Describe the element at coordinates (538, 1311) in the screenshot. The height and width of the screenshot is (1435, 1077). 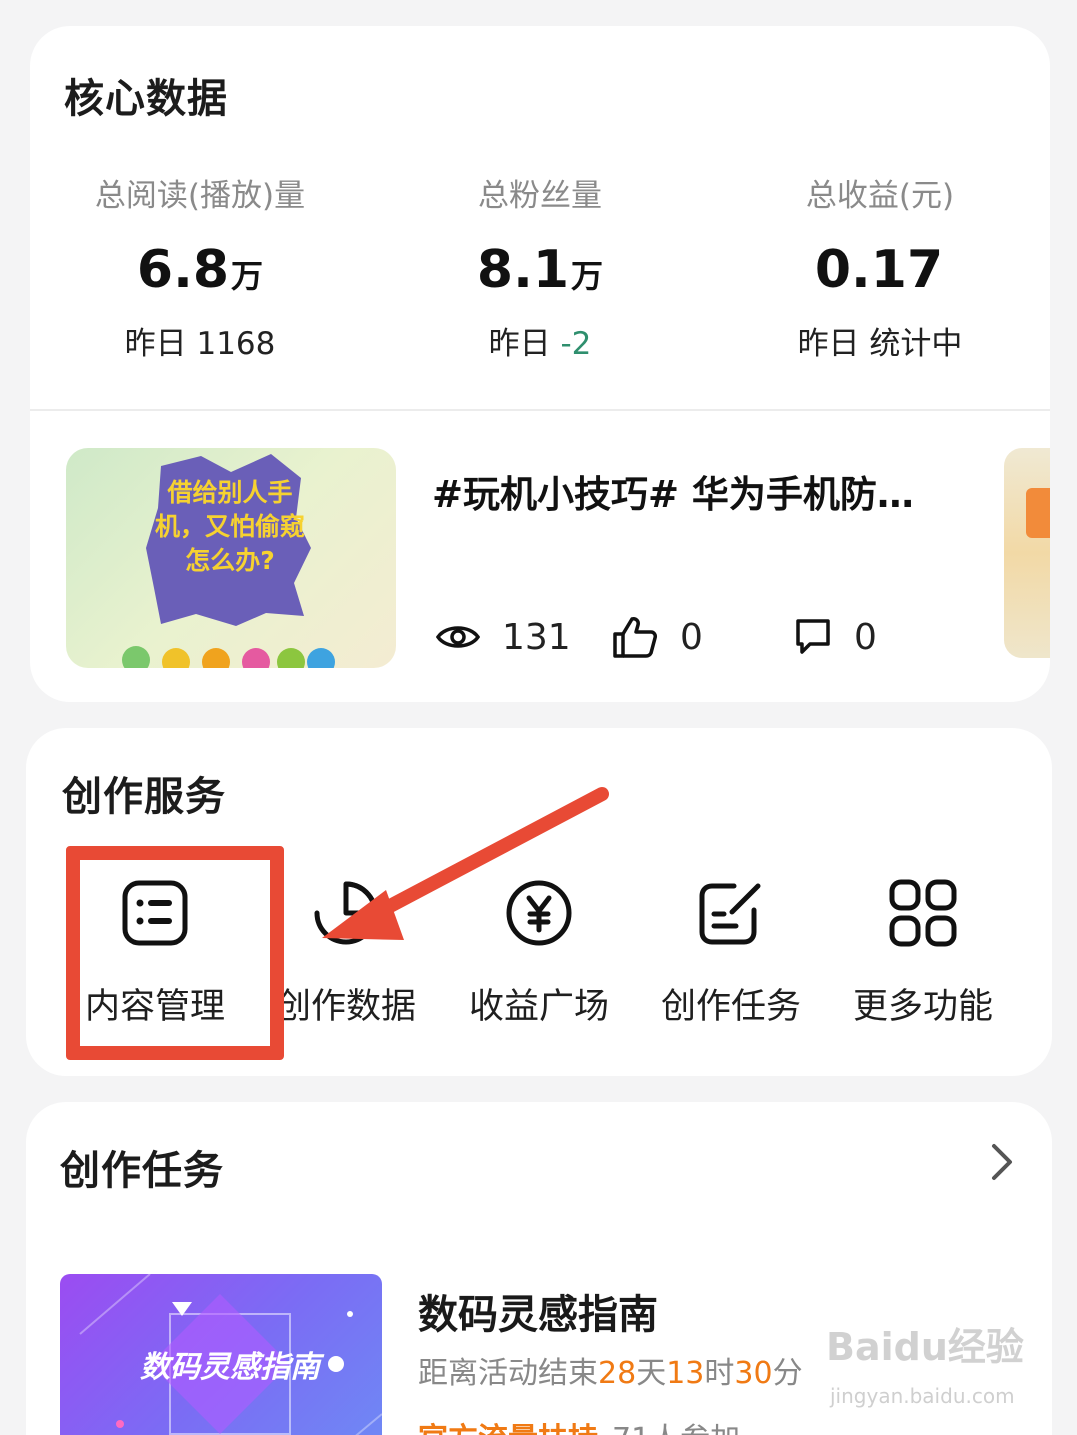
I see `task-name: 数码灵感指南` at that location.